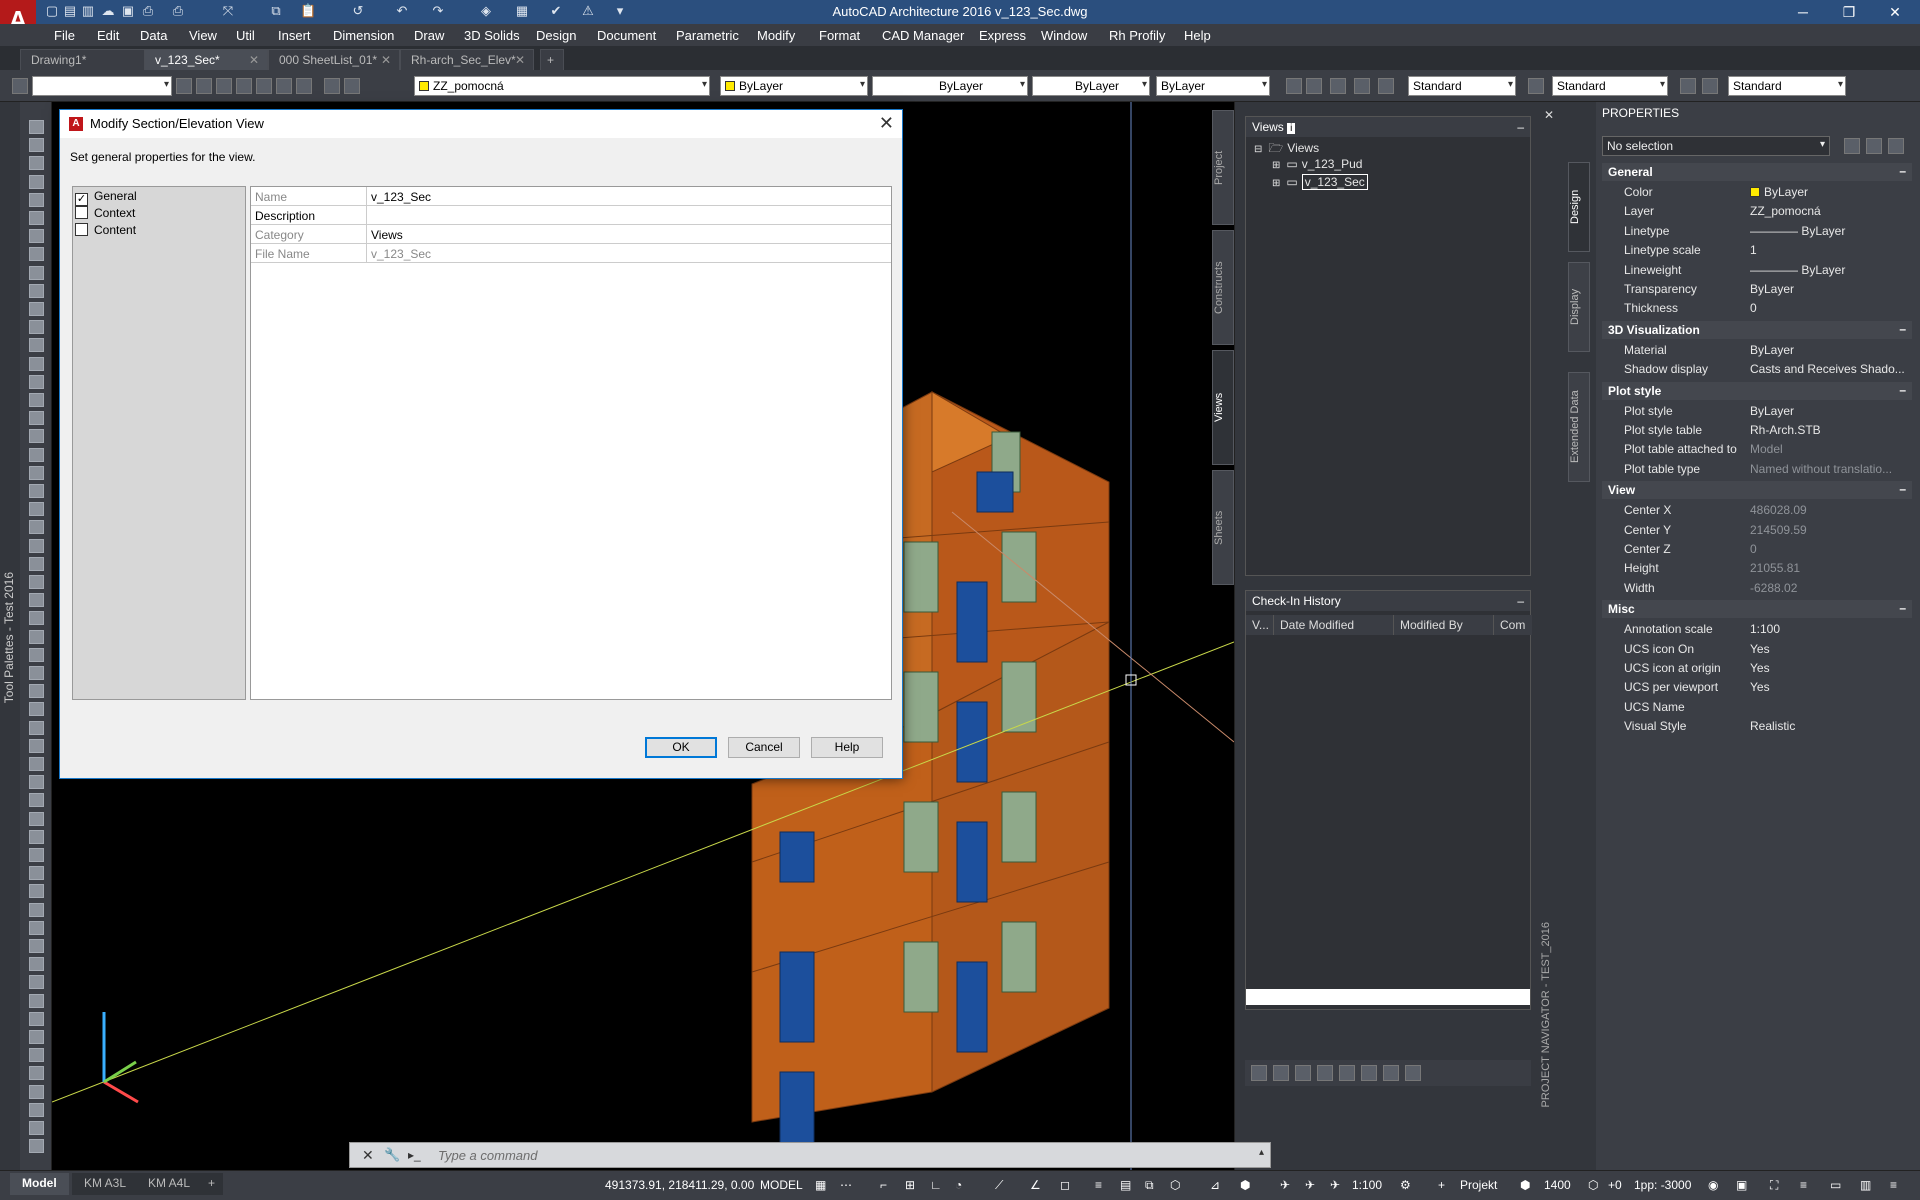 Image resolution: width=1920 pixels, height=1200 pixels. What do you see at coordinates (102, 86) in the screenshot?
I see `workspace-combo: ▾` at bounding box center [102, 86].